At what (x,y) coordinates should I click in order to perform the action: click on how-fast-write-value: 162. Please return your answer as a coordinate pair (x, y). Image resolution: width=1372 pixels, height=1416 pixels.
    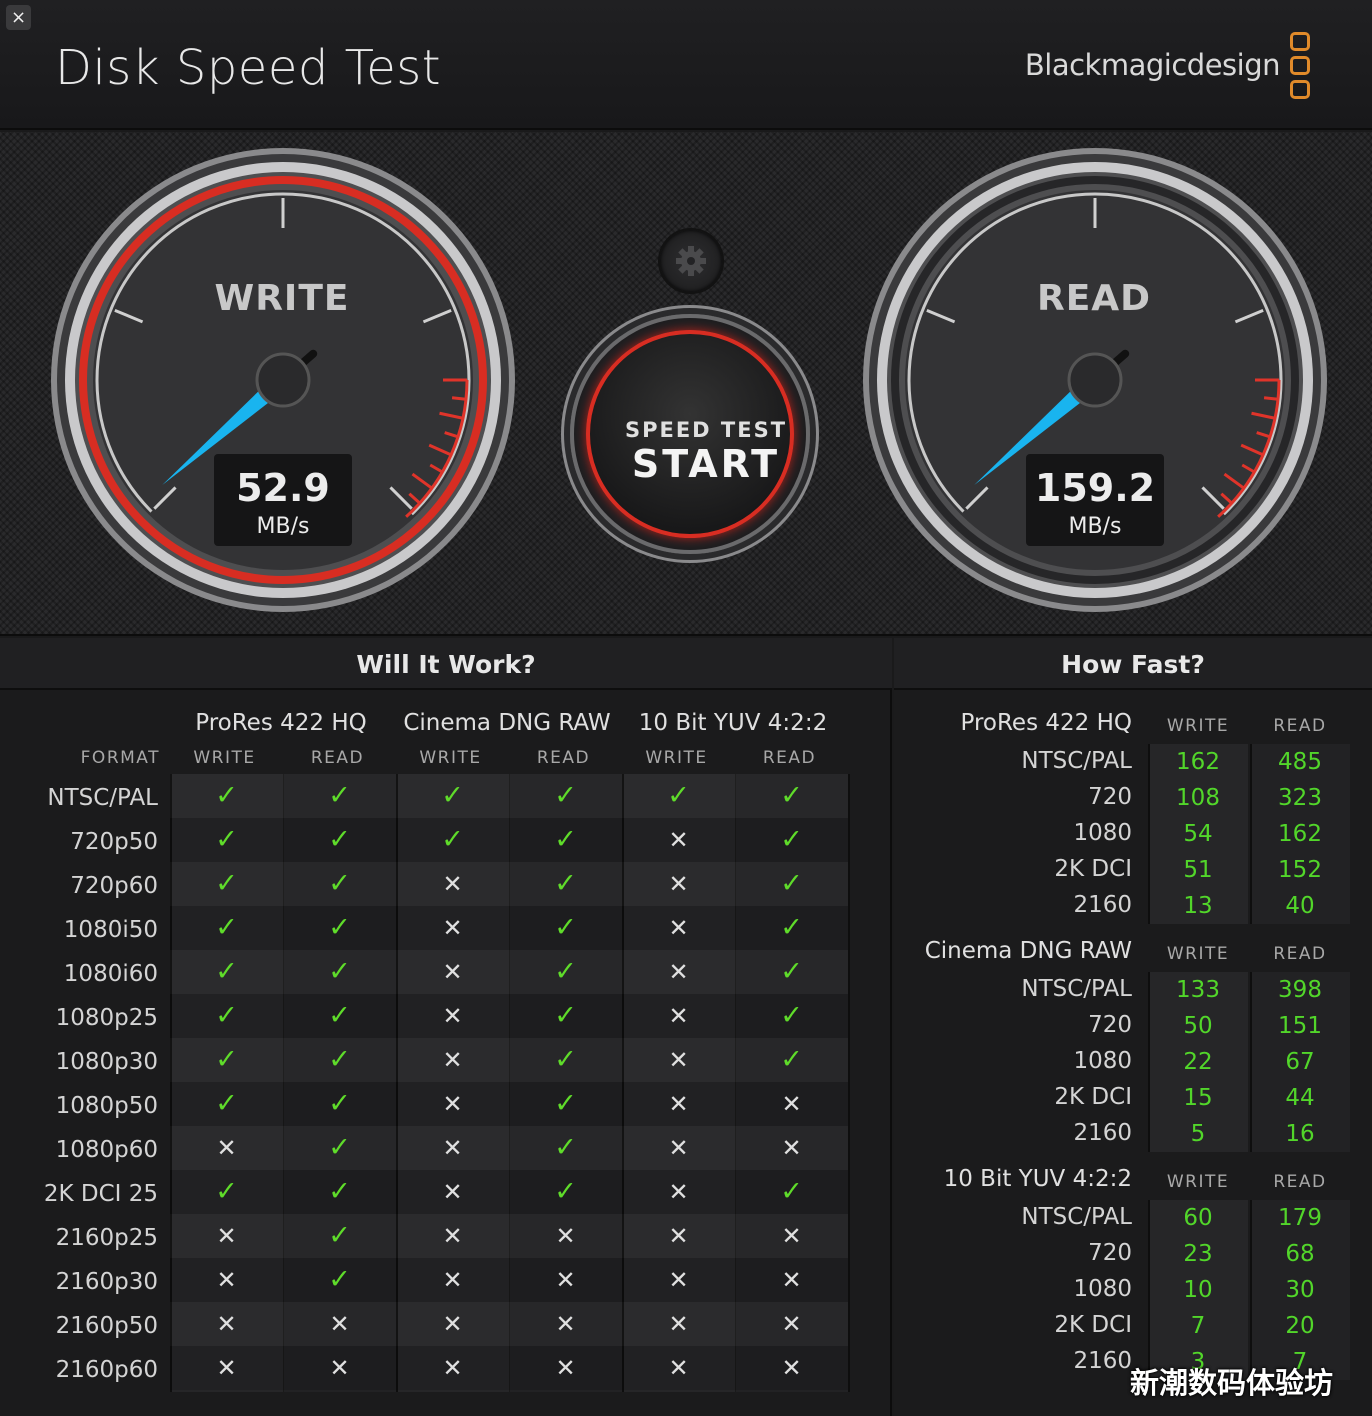
    Looking at the image, I should click on (1198, 762).